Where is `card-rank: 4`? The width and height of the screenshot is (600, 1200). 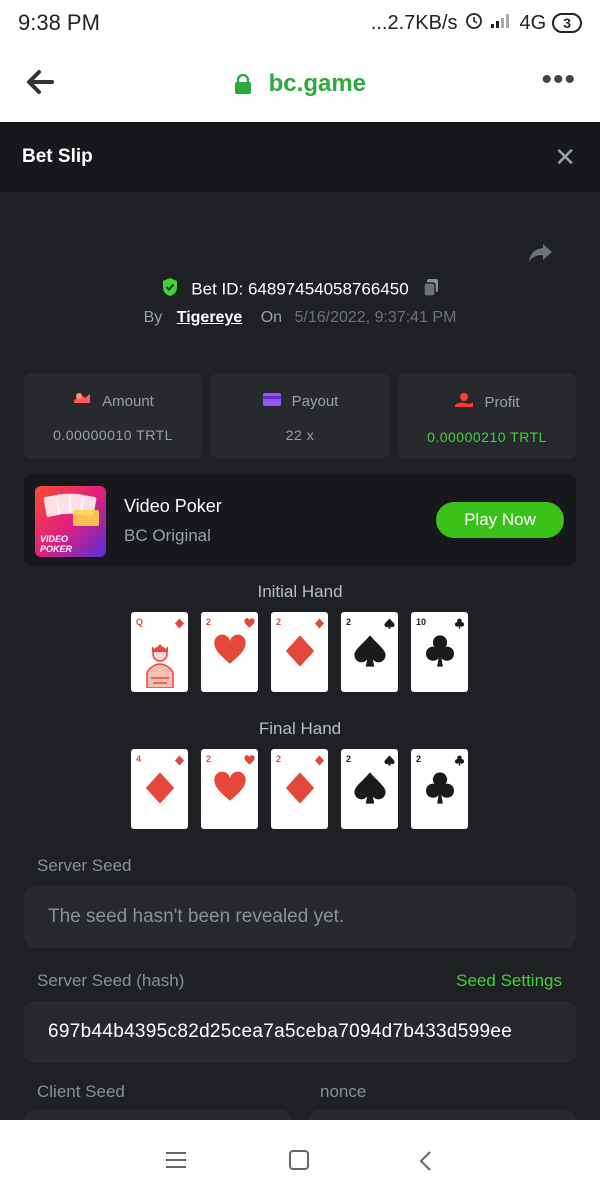
card-rank: 4 is located at coordinates (139, 759).